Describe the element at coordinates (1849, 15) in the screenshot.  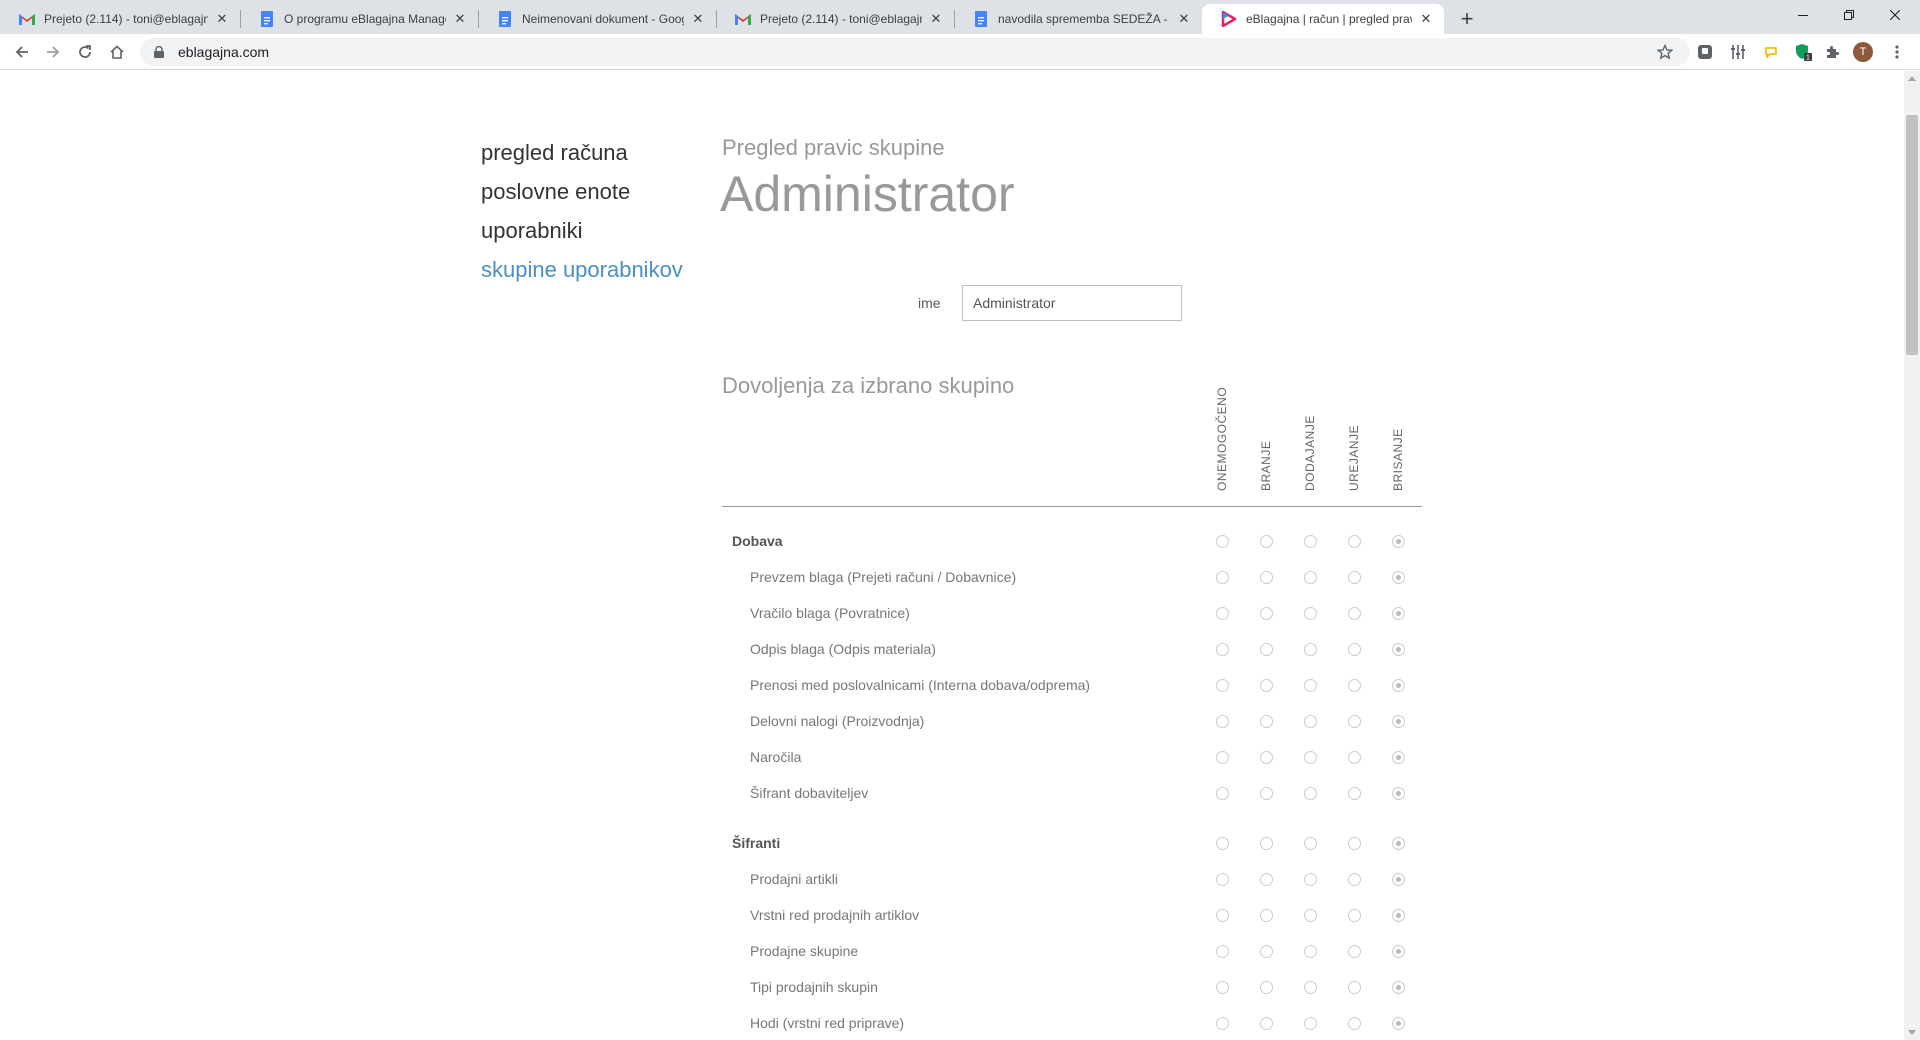
I see `restore-button` at that location.